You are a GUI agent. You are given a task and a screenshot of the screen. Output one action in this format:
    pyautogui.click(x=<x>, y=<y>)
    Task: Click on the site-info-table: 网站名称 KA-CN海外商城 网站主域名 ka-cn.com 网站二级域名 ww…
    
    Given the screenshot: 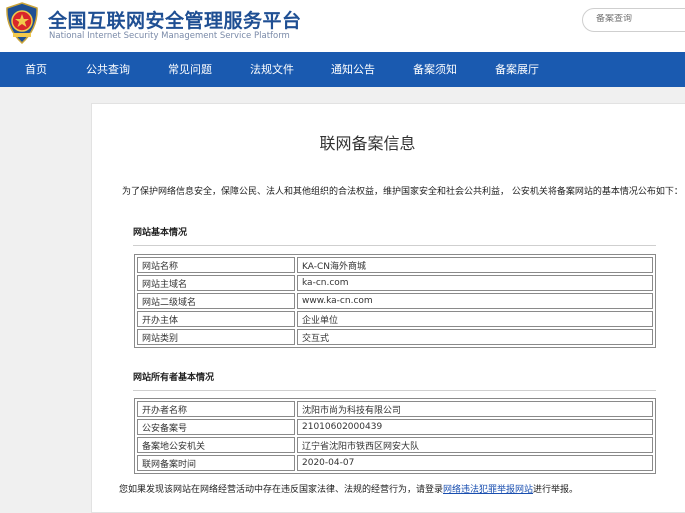 What is the action you would take?
    pyautogui.click(x=395, y=301)
    